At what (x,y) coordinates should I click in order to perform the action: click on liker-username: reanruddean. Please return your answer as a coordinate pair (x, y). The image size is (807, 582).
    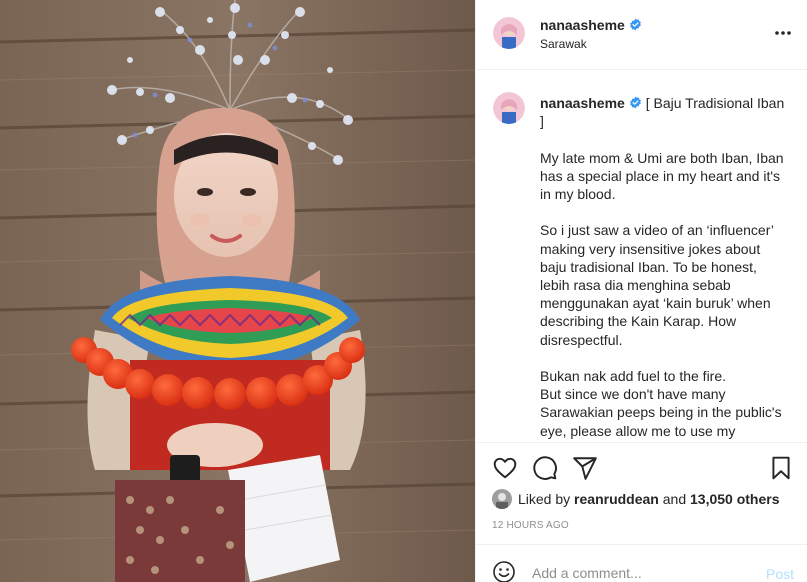
    Looking at the image, I should click on (616, 499).